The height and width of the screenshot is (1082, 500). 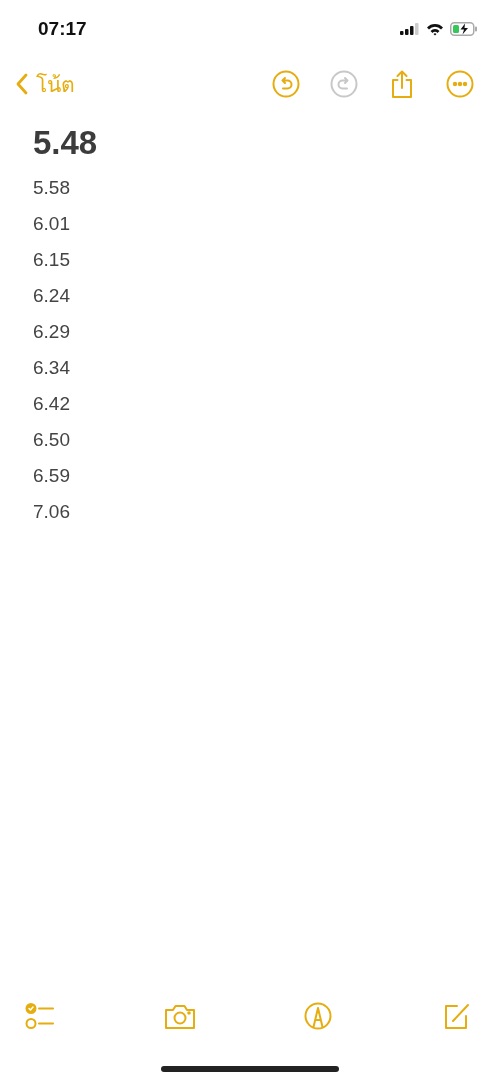 I want to click on note-line: 6.01, so click(x=52, y=224).